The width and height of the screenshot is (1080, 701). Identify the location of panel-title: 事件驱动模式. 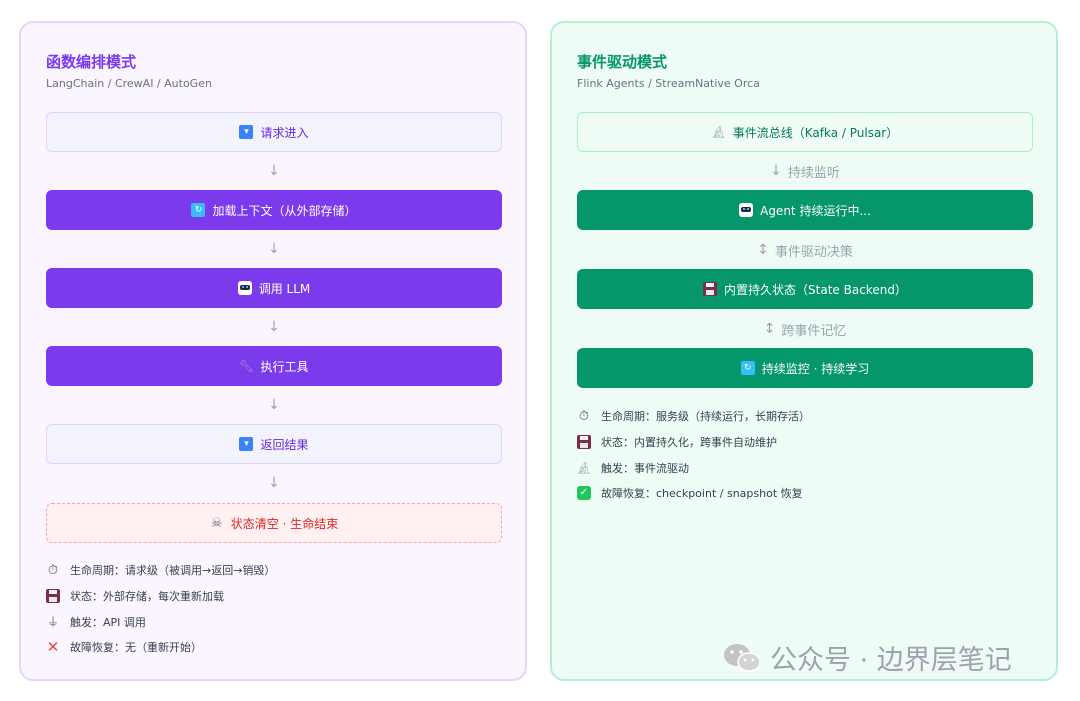
(622, 62).